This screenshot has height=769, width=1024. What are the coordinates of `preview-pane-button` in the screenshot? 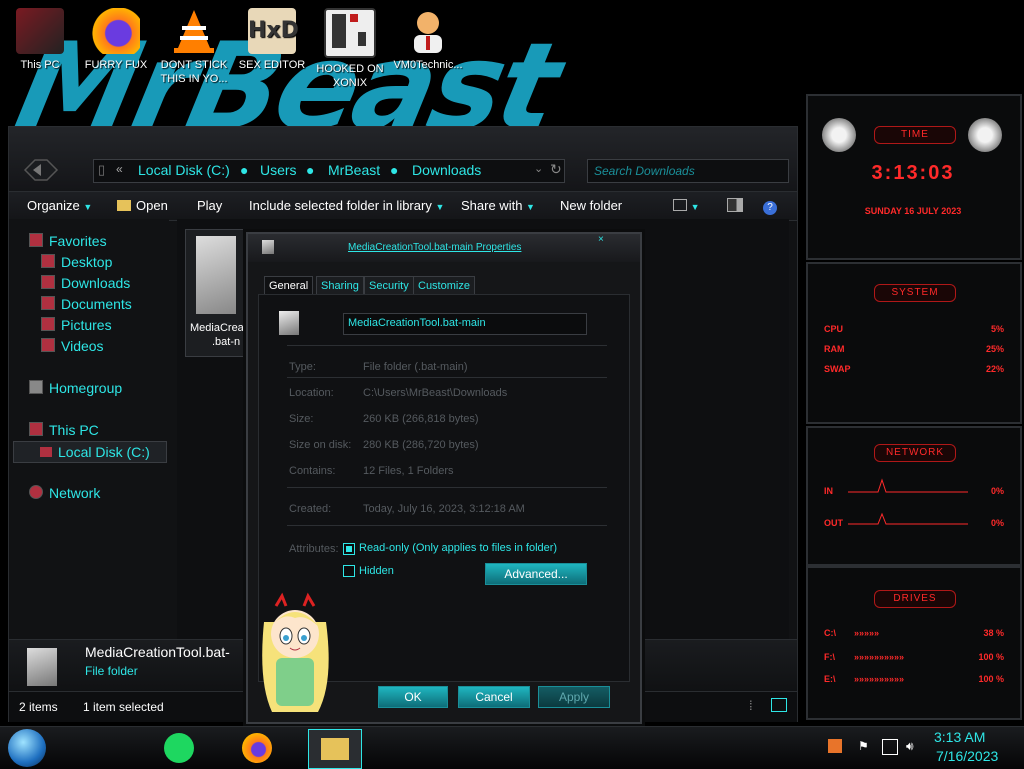 It's located at (735, 206).